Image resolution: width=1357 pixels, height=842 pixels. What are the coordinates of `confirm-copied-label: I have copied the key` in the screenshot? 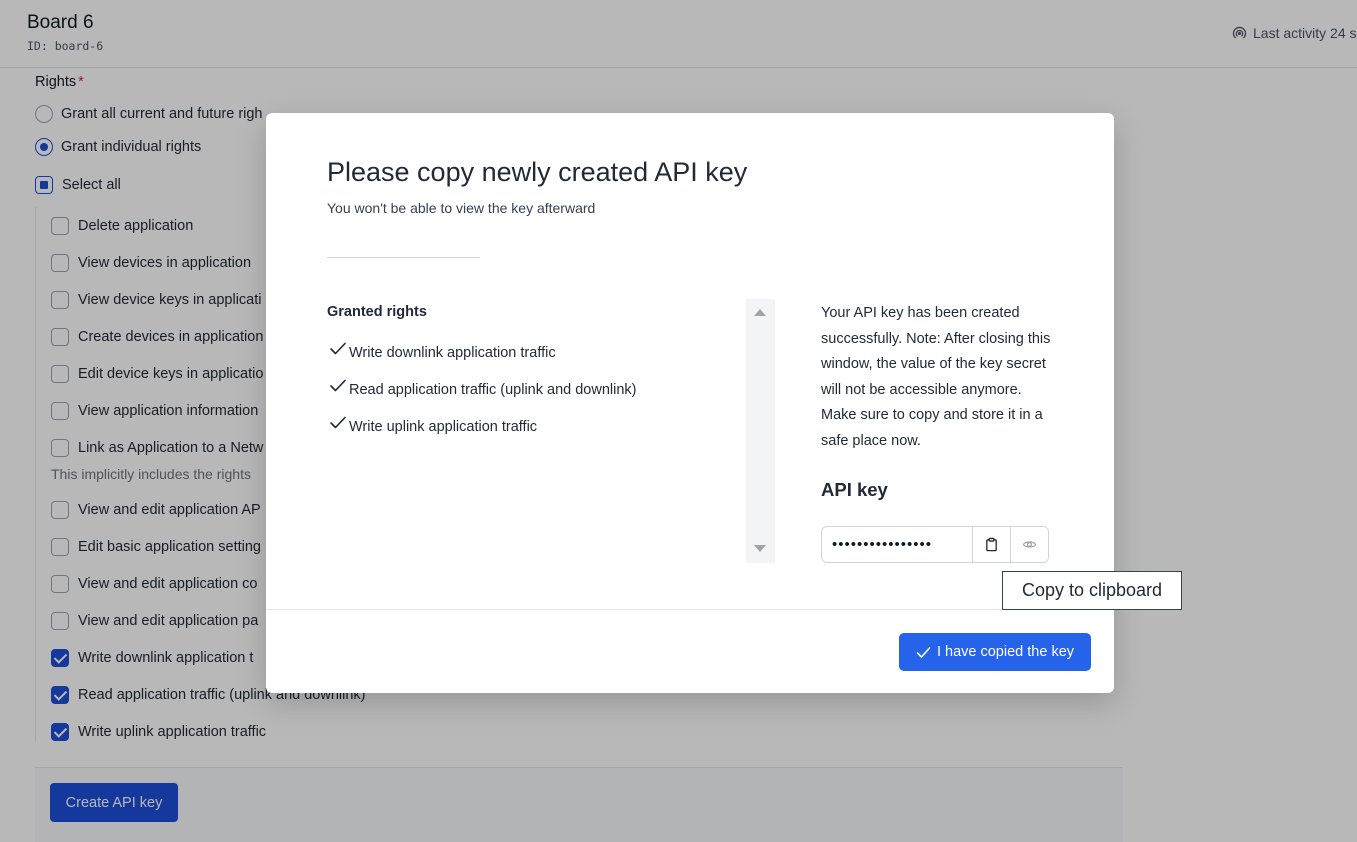 It's located at (1005, 652).